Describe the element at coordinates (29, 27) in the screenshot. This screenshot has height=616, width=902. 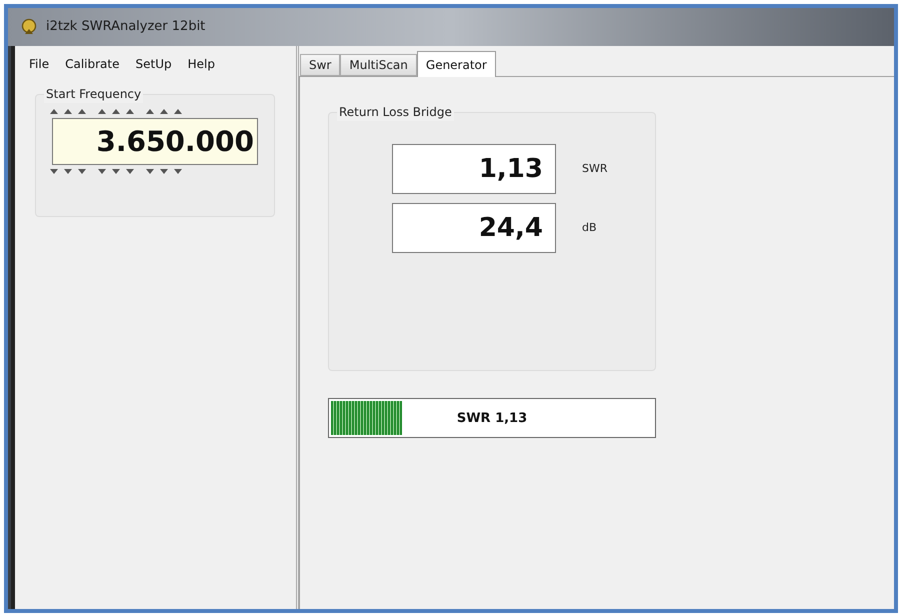
I see `app-icon` at that location.